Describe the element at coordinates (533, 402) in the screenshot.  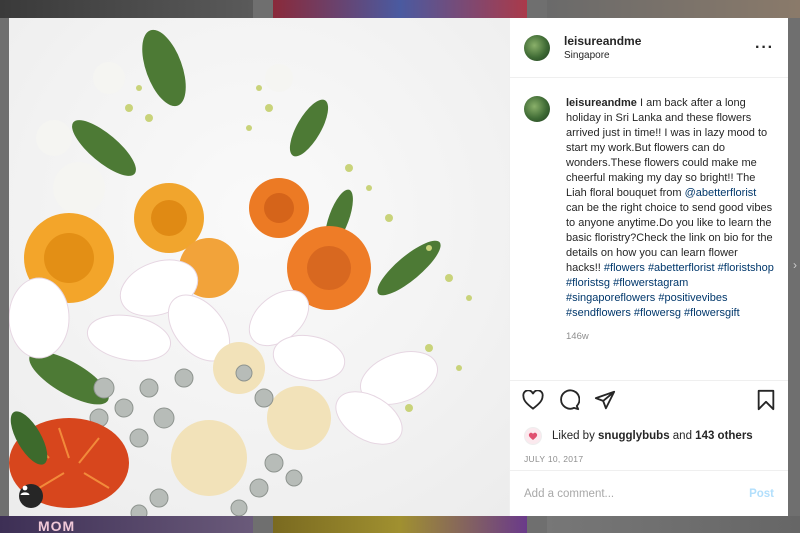
I see `heart-icon` at that location.